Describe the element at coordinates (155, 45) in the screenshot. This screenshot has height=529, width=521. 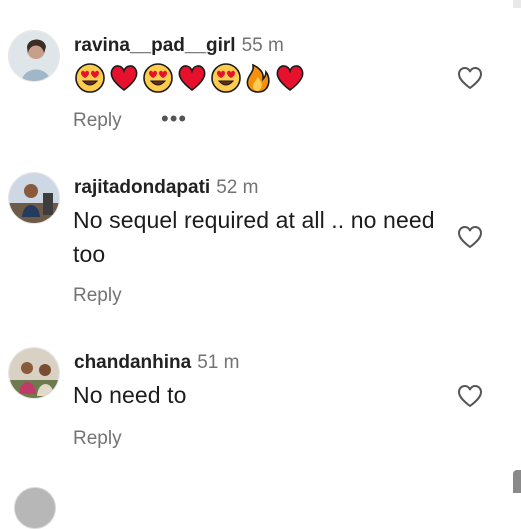
I see `username-text: ravina__pad__girl` at that location.